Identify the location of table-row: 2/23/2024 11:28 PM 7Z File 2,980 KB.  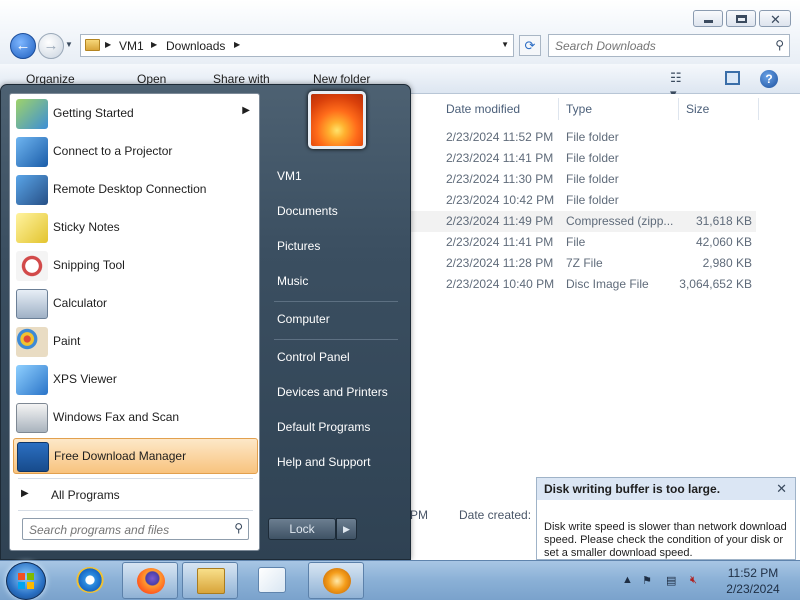
(583, 263).